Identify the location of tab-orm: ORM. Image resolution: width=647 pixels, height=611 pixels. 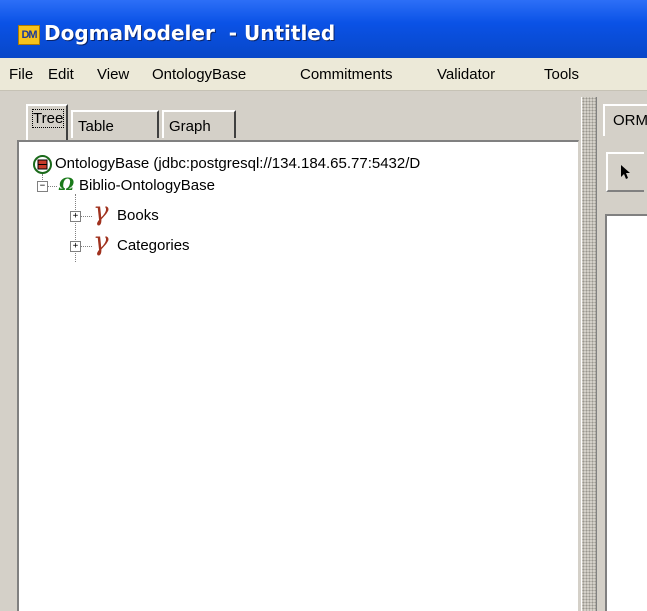
(625, 120).